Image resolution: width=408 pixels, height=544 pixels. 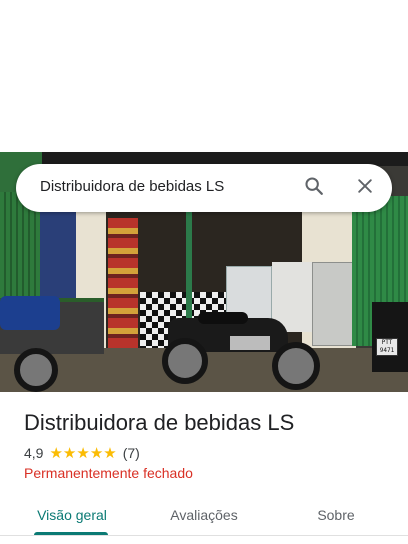 What do you see at coordinates (387, 347) in the screenshot?
I see `photo-license-plate: PTT 9471` at bounding box center [387, 347].